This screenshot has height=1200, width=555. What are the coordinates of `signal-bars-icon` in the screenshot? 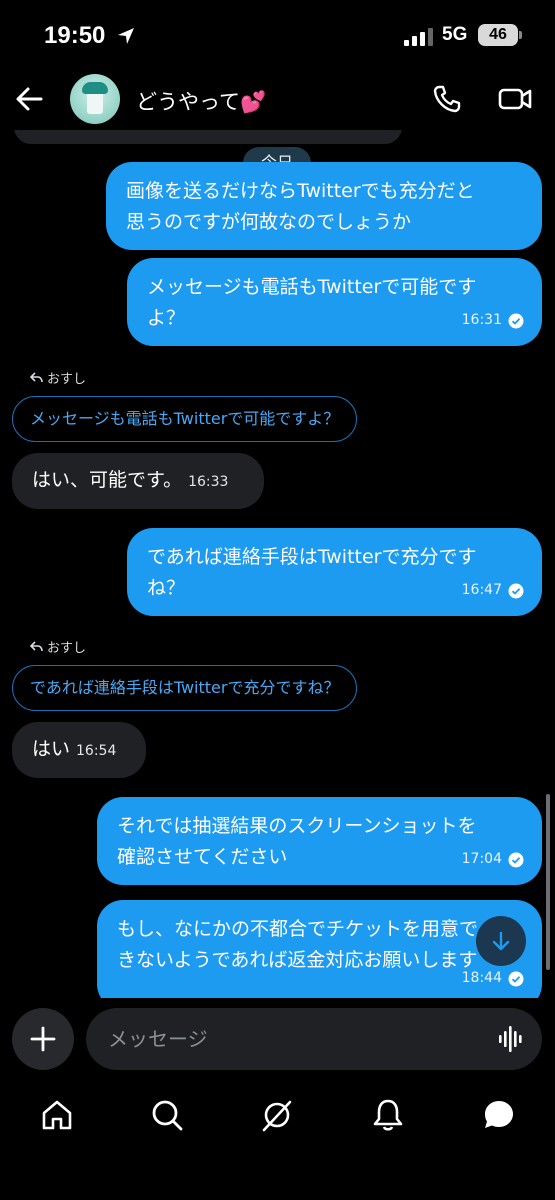 It's located at (418, 37).